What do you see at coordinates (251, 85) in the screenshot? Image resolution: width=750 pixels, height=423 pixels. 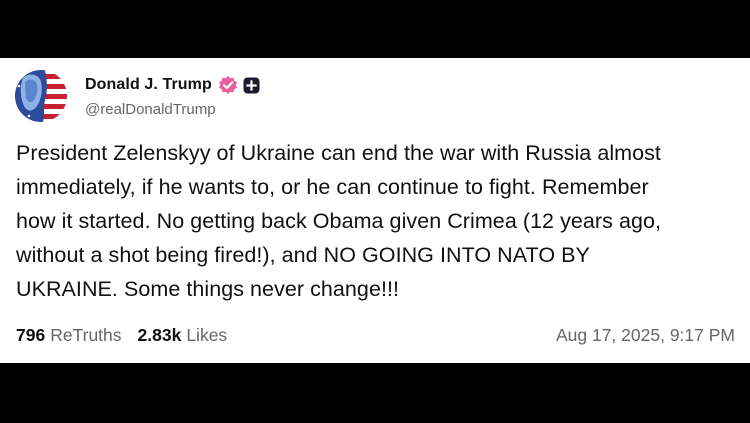 I see `plus-badge-icon` at bounding box center [251, 85].